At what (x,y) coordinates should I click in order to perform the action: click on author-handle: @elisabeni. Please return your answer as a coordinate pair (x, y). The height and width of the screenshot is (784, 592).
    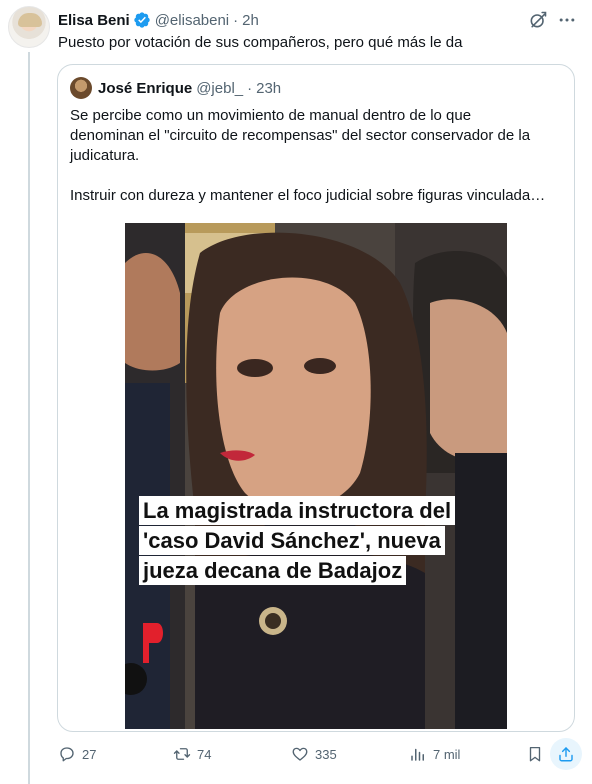
    Looking at the image, I should click on (192, 20).